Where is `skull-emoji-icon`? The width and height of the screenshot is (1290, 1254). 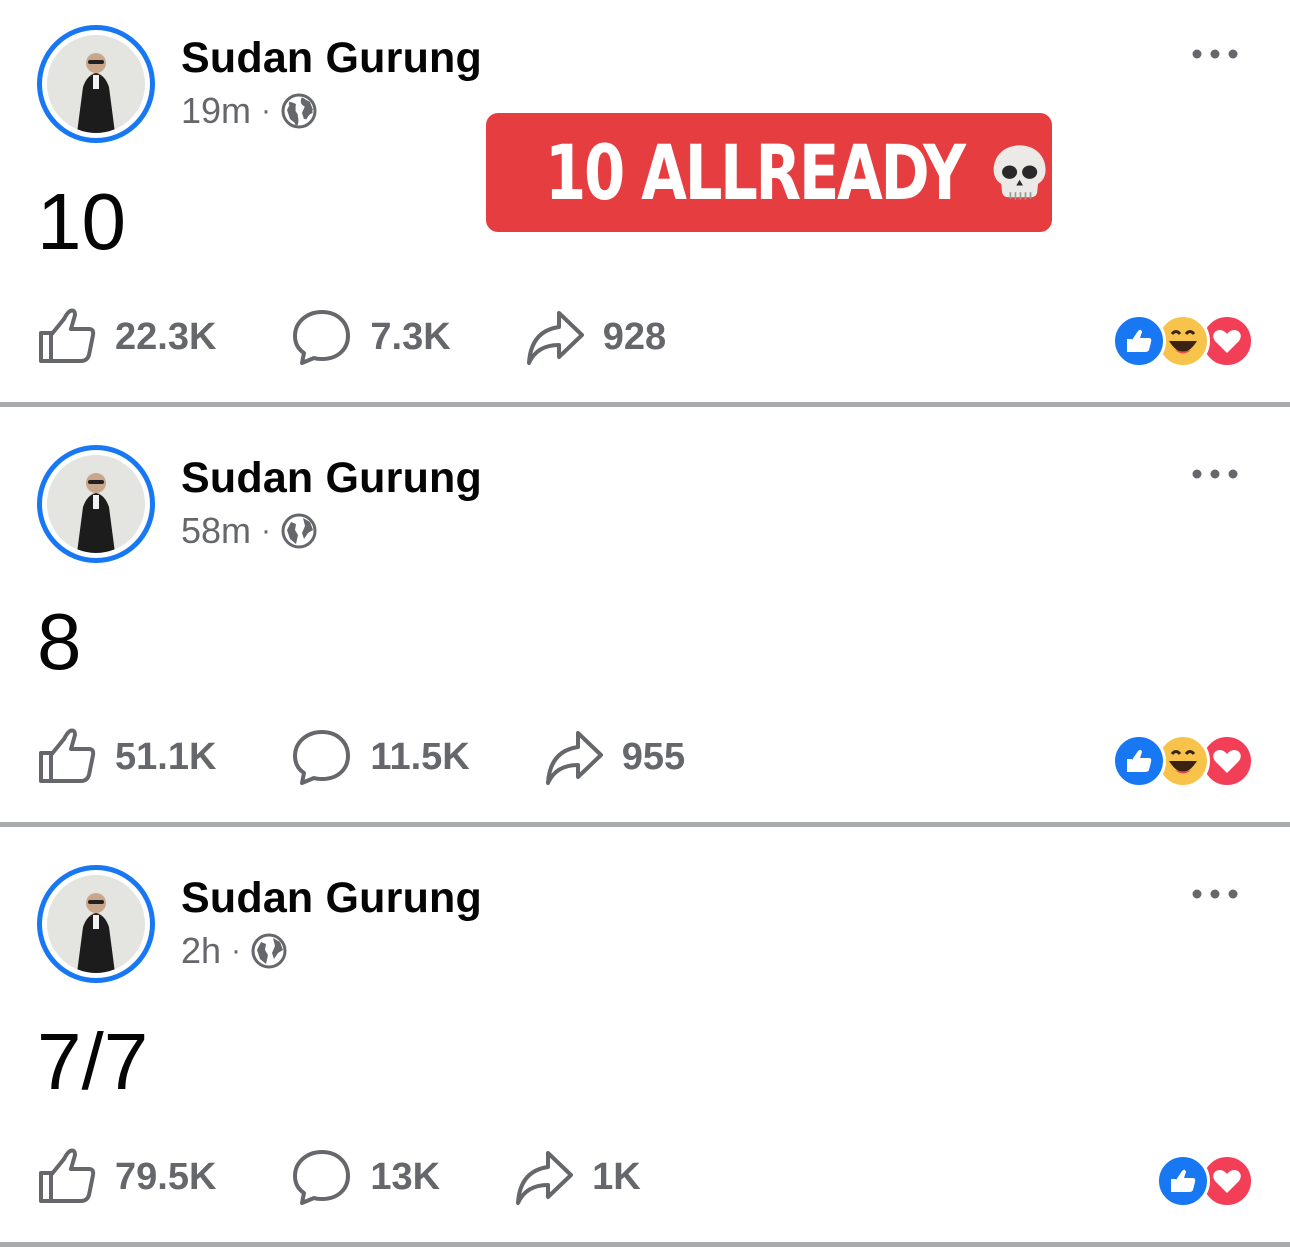 skull-emoji-icon is located at coordinates (1019, 172).